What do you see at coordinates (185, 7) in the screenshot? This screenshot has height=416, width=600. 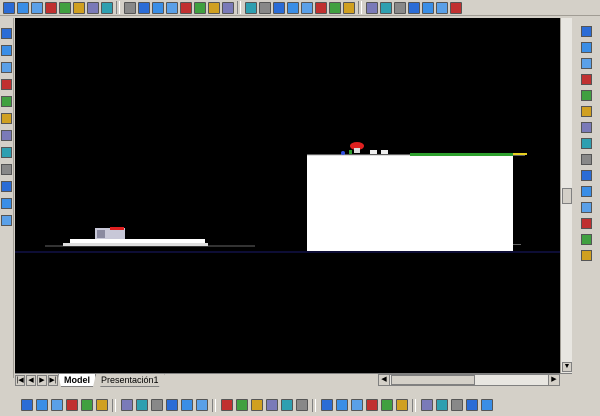 I see `zoom-button` at bounding box center [185, 7].